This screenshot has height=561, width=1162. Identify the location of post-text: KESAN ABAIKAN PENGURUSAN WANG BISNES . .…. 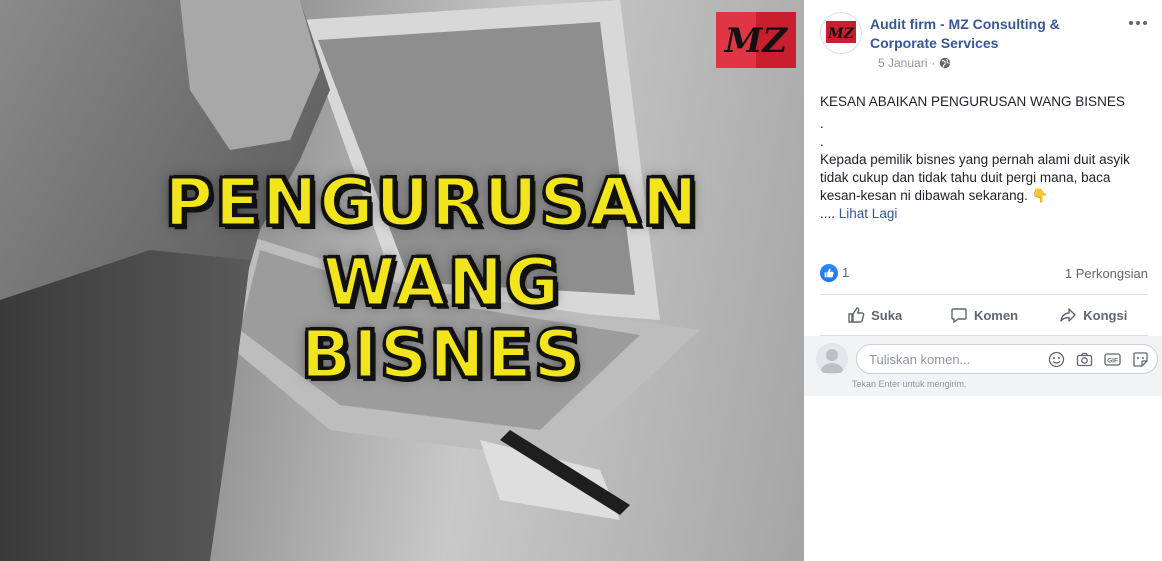
(985, 158).